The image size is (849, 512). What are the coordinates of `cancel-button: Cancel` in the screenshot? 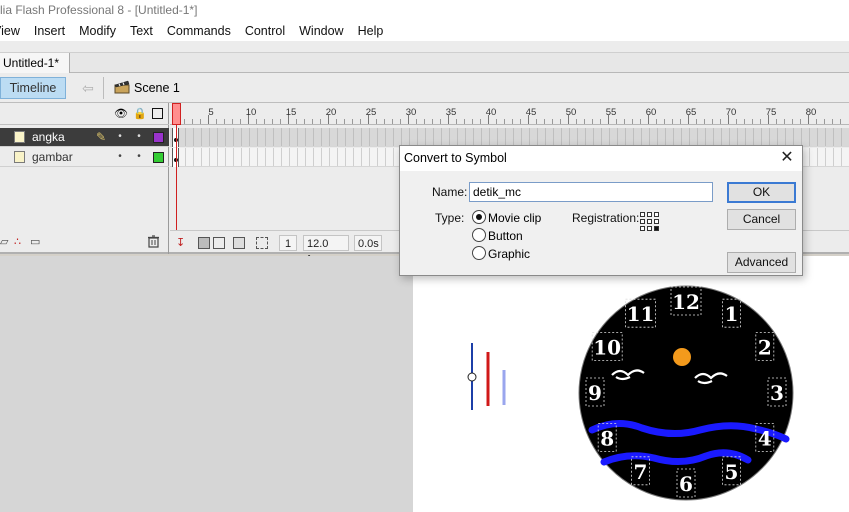 It's located at (761, 219).